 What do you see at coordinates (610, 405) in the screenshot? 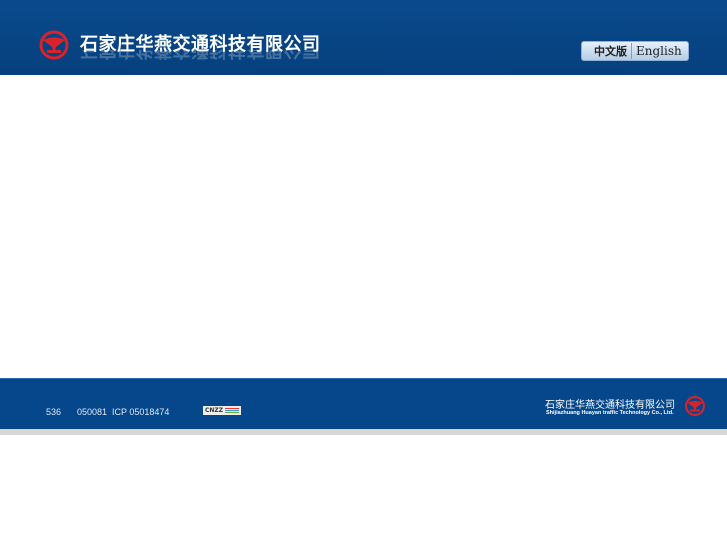
I see `footer-company-name: 石家庄华燕交通科技有限公司` at bounding box center [610, 405].